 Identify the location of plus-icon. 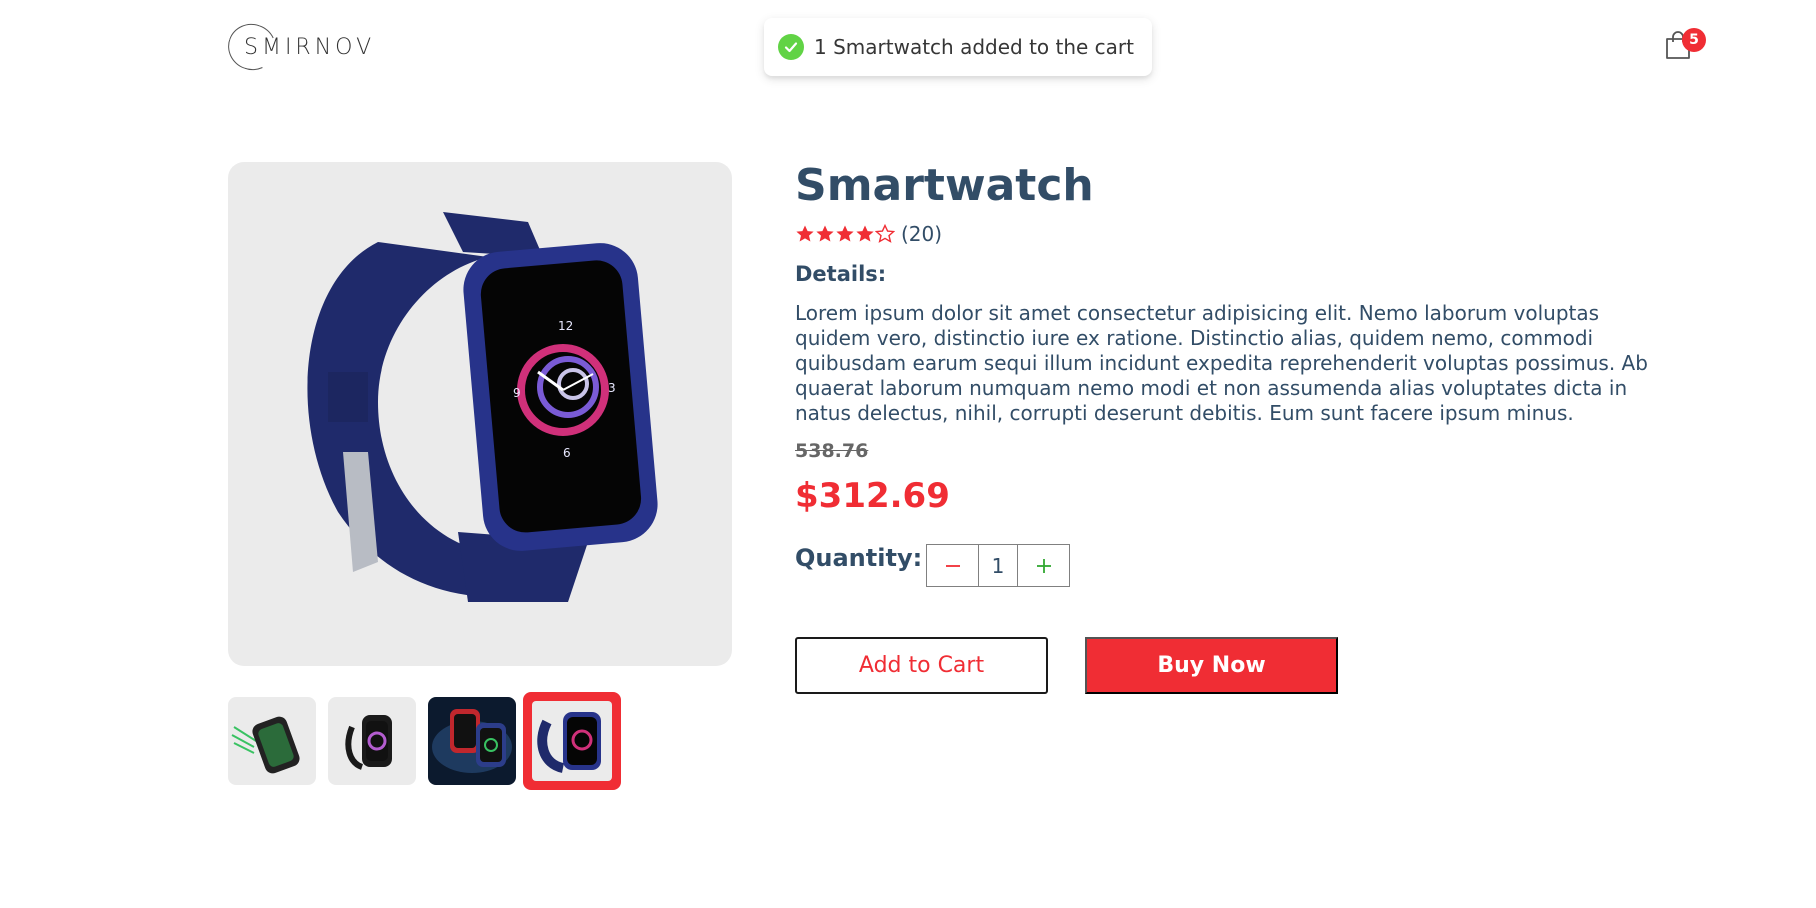
(1043, 565).